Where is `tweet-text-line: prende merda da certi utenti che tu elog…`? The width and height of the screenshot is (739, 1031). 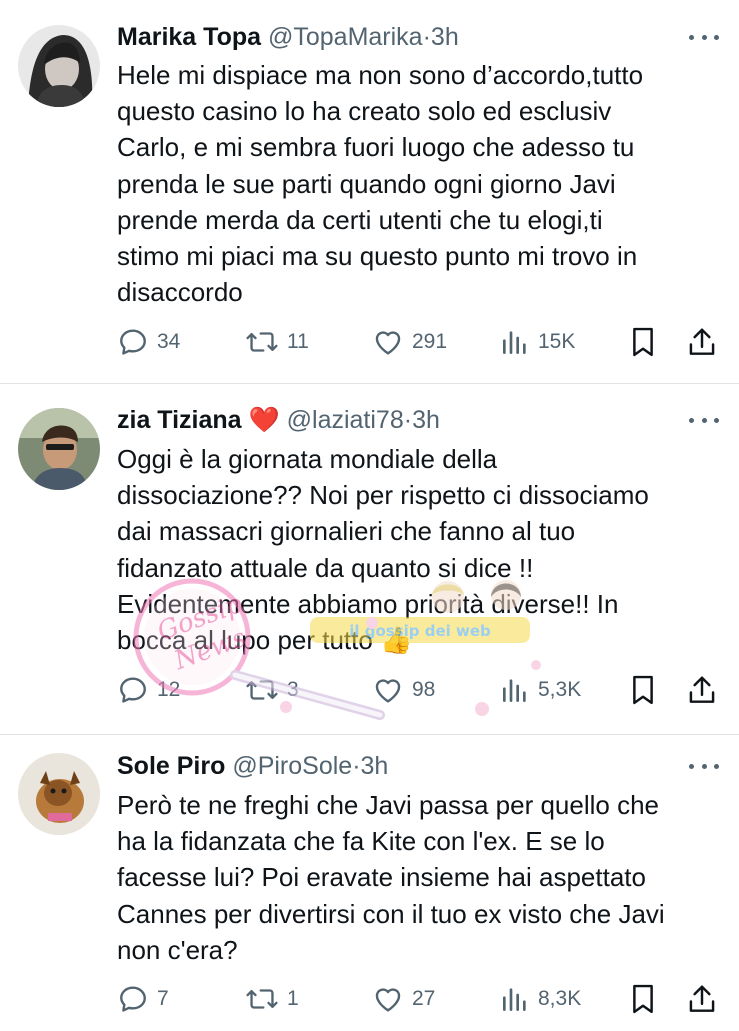
tweet-text-line: prende merda da certi utenti che tu elog… is located at coordinates (360, 219).